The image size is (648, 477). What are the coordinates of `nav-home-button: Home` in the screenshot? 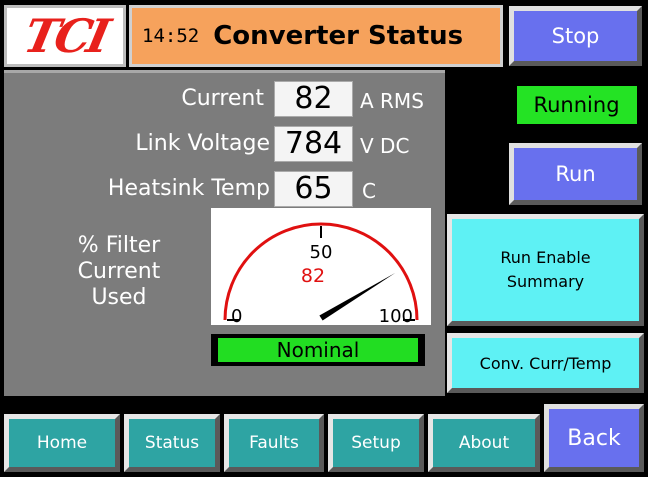 It's located at (62, 443).